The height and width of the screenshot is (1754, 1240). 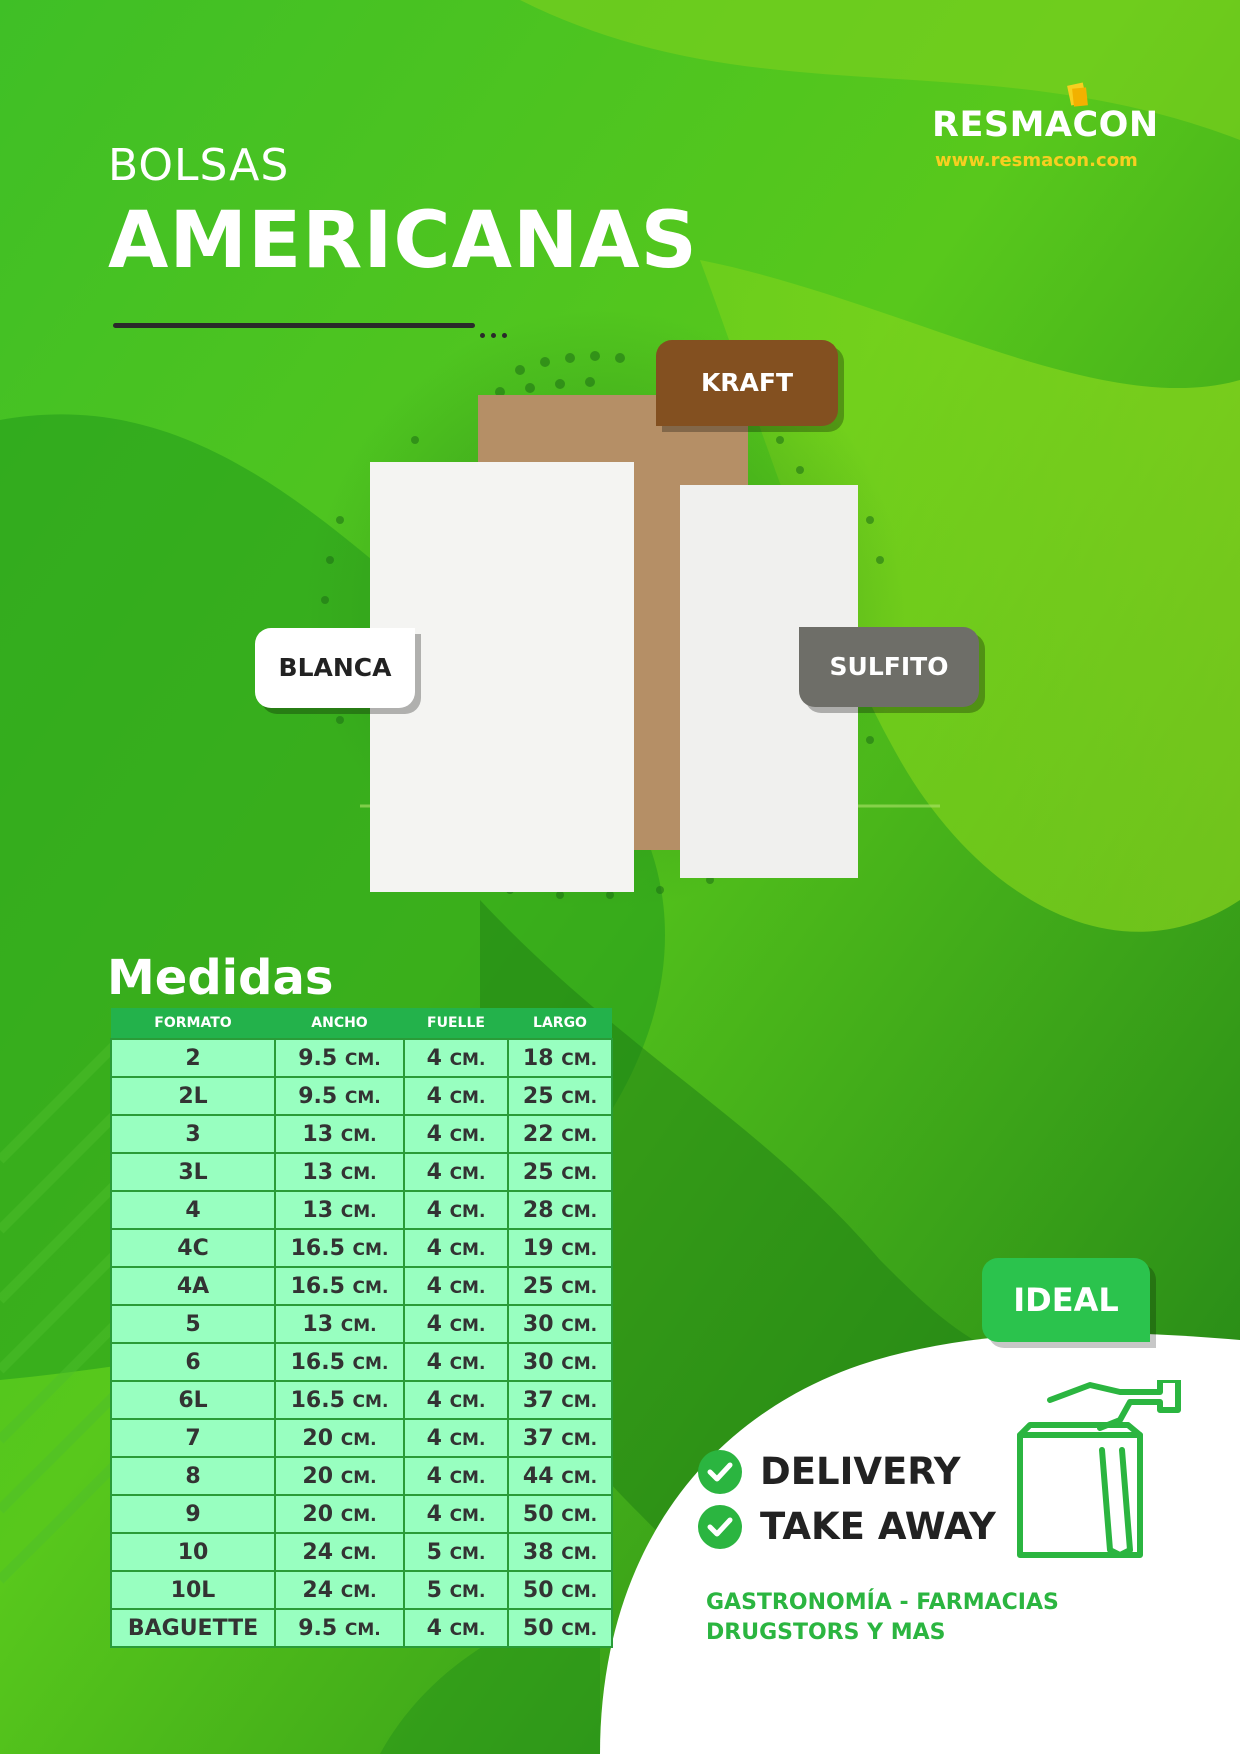 I want to click on table-row: 6 16.5 CM. 4 CM. 30 CM., so click(x=361, y=1362).